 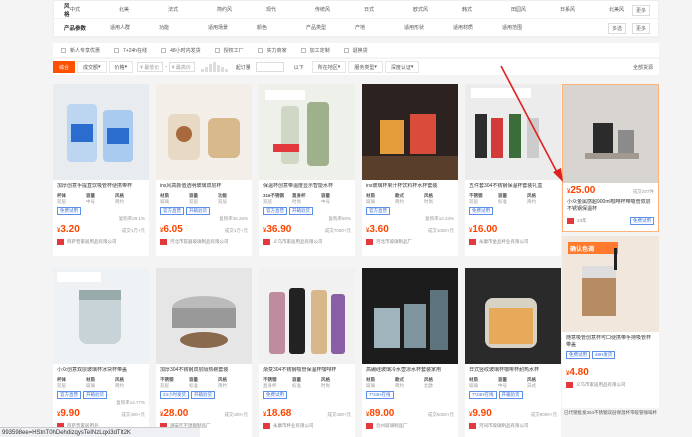 I want to click on attr-value: 中式, so click(x=94, y=9).